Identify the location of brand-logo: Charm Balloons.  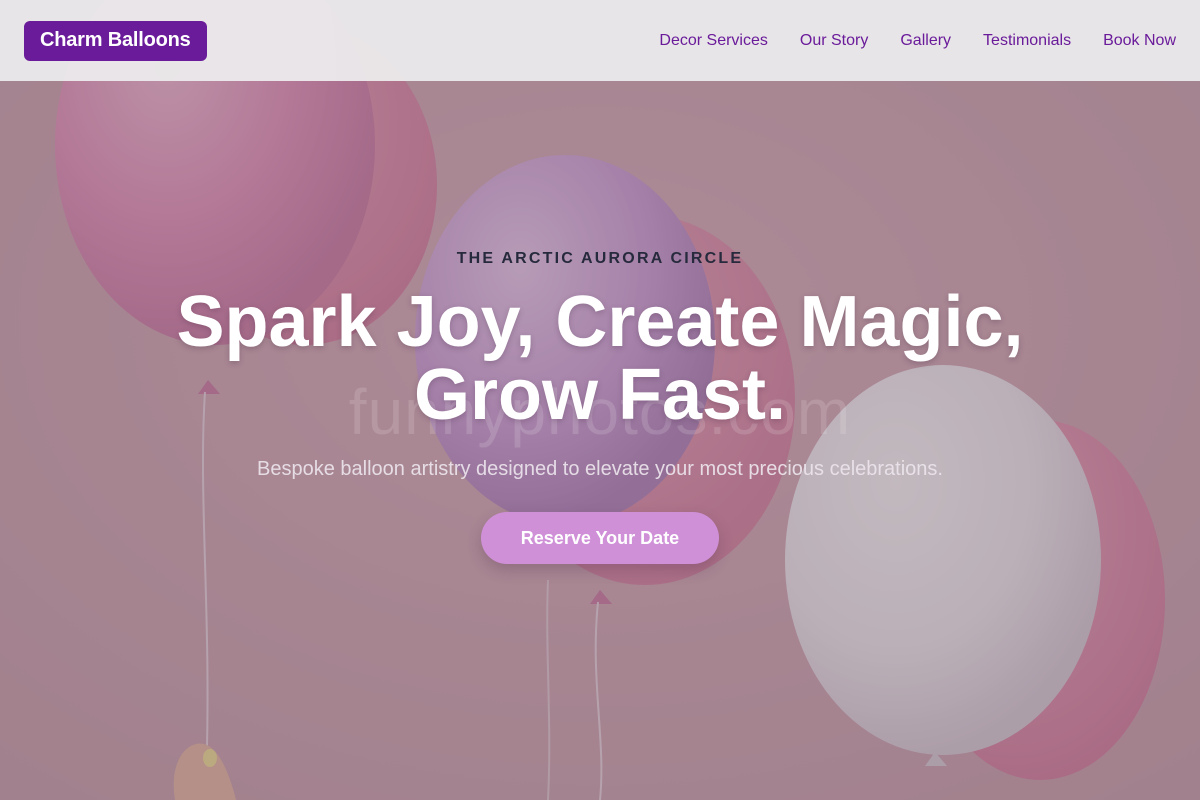
(115, 40).